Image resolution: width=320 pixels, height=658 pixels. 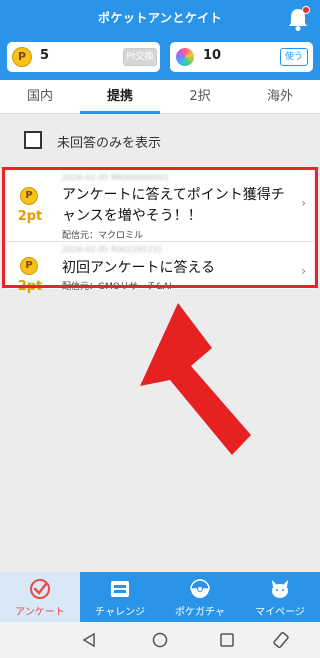 What do you see at coordinates (115, 177) in the screenshot?
I see `survey-id-text: 2026-02-05 MK000000001` at bounding box center [115, 177].